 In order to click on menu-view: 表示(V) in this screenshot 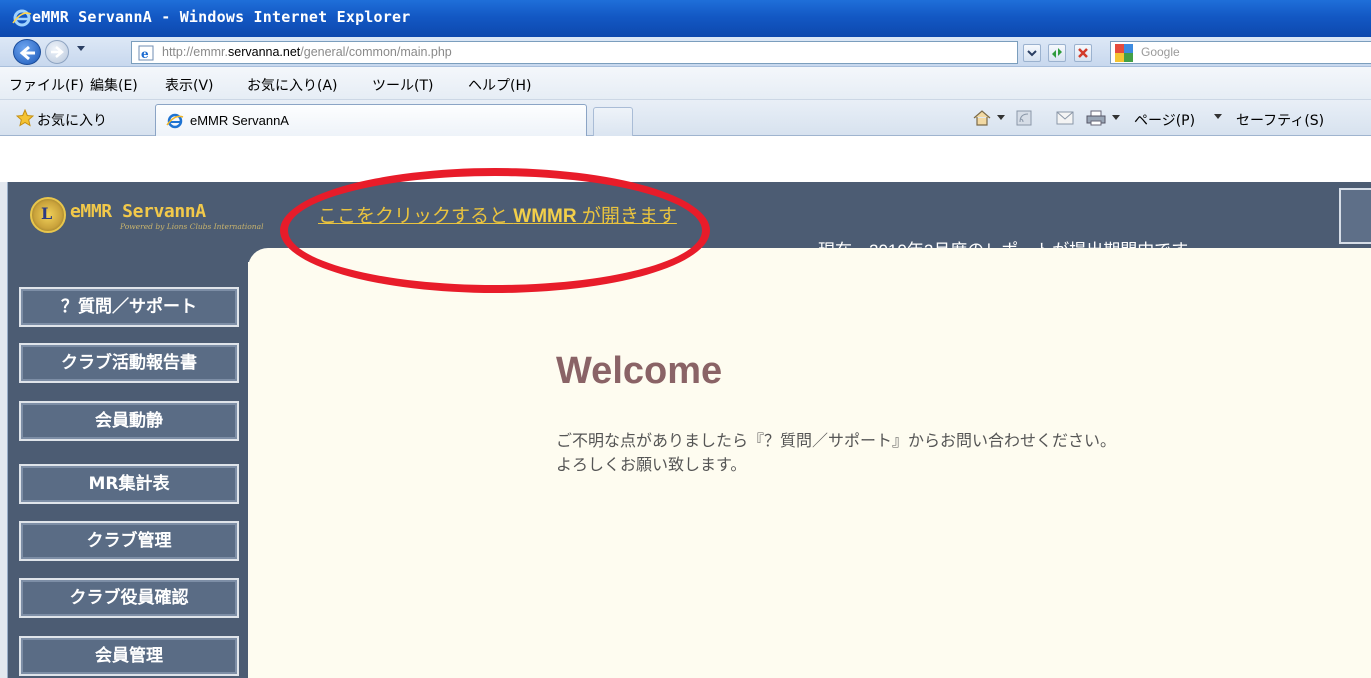, I will do `click(189, 85)`.